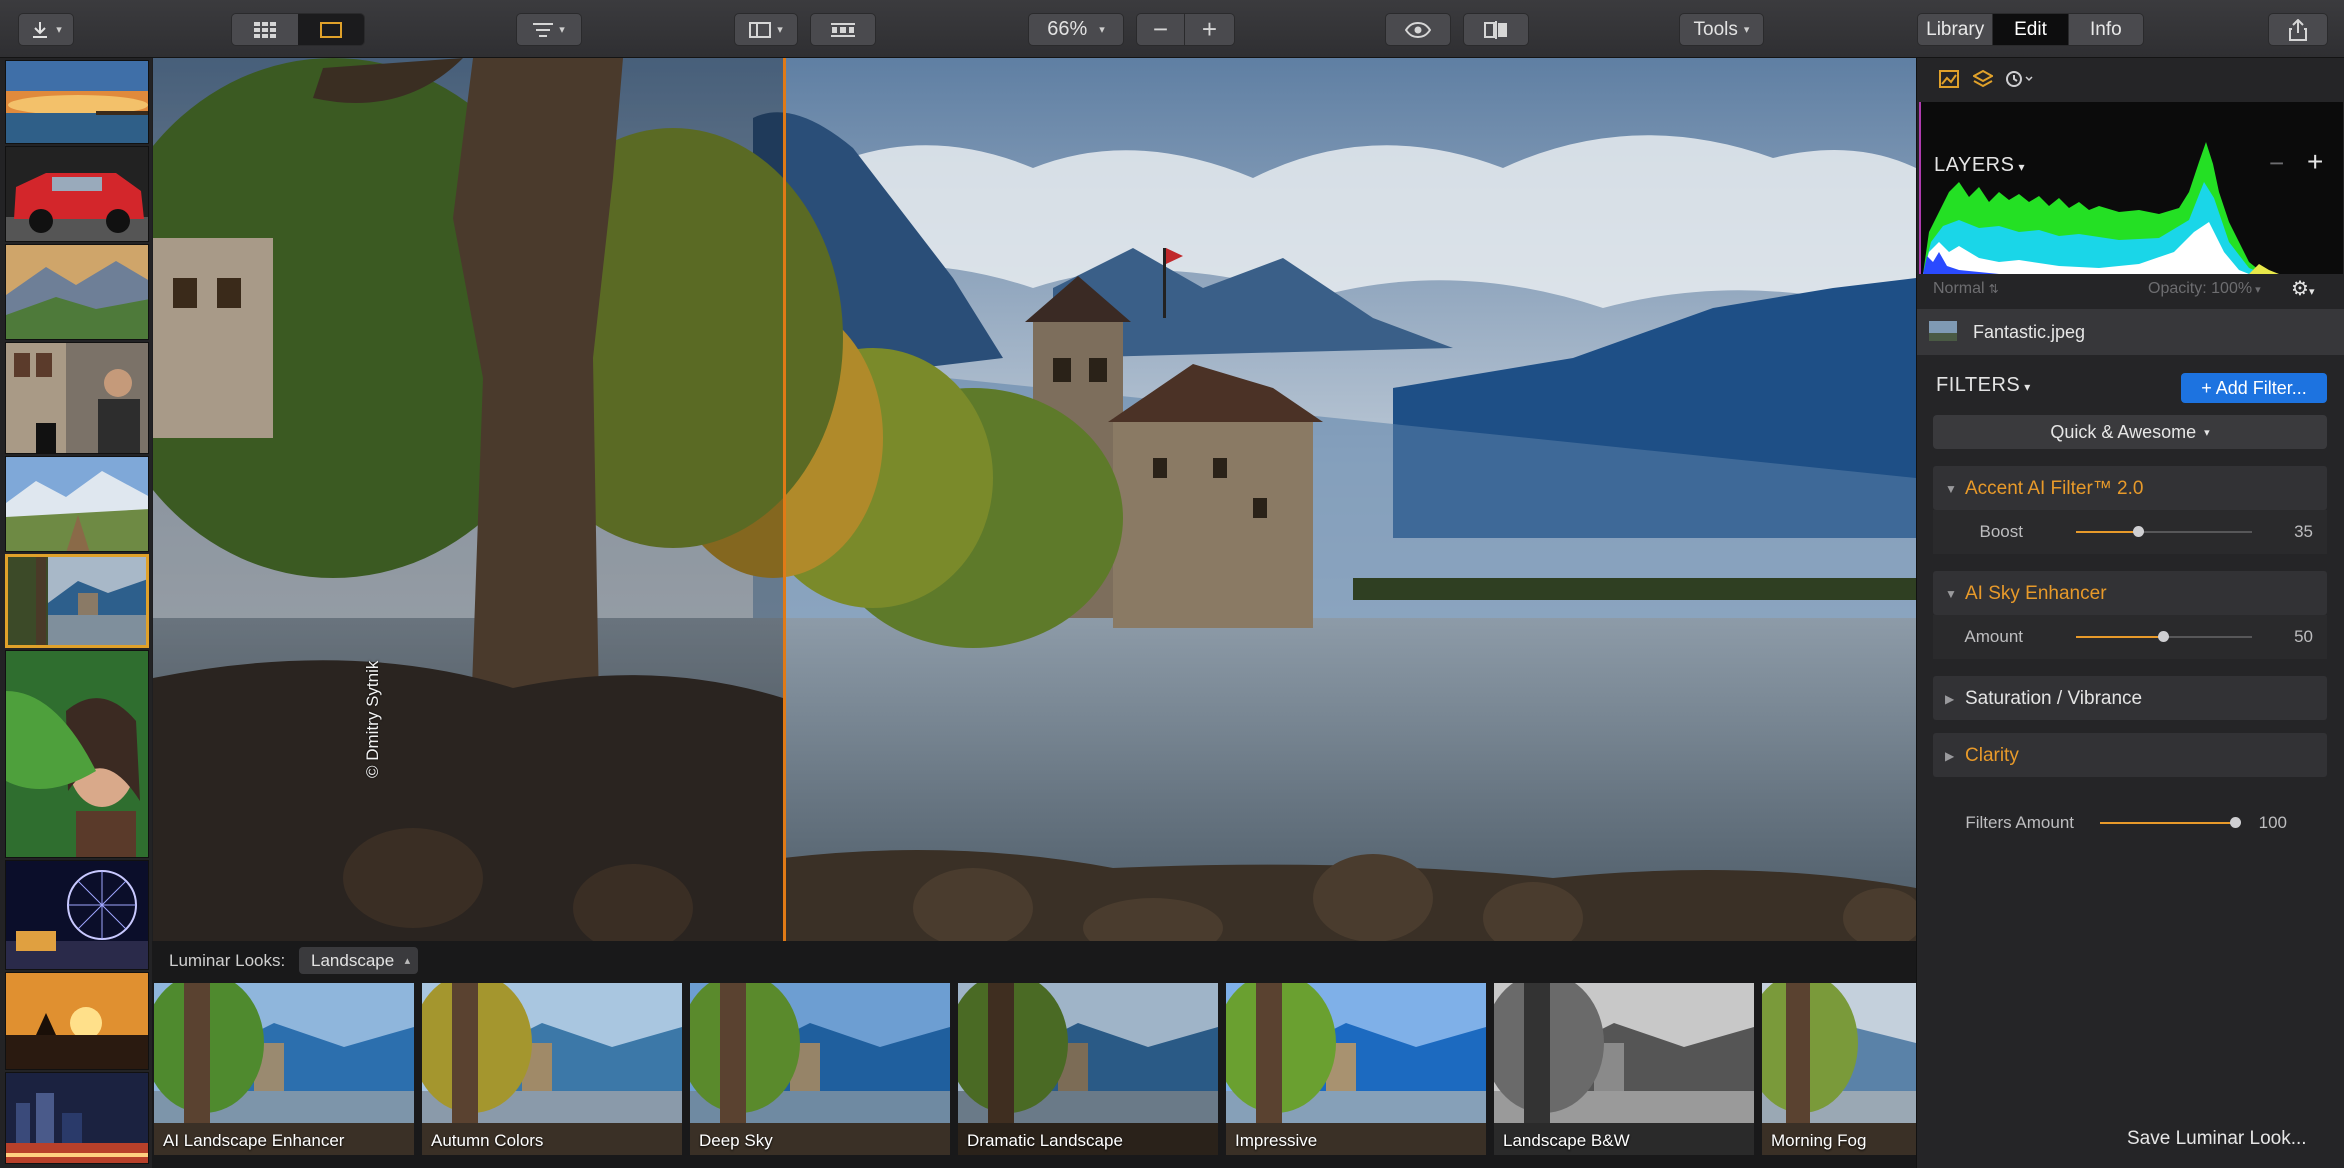 This screenshot has height=1168, width=2344. What do you see at coordinates (1496, 29) in the screenshot?
I see `compare-button` at bounding box center [1496, 29].